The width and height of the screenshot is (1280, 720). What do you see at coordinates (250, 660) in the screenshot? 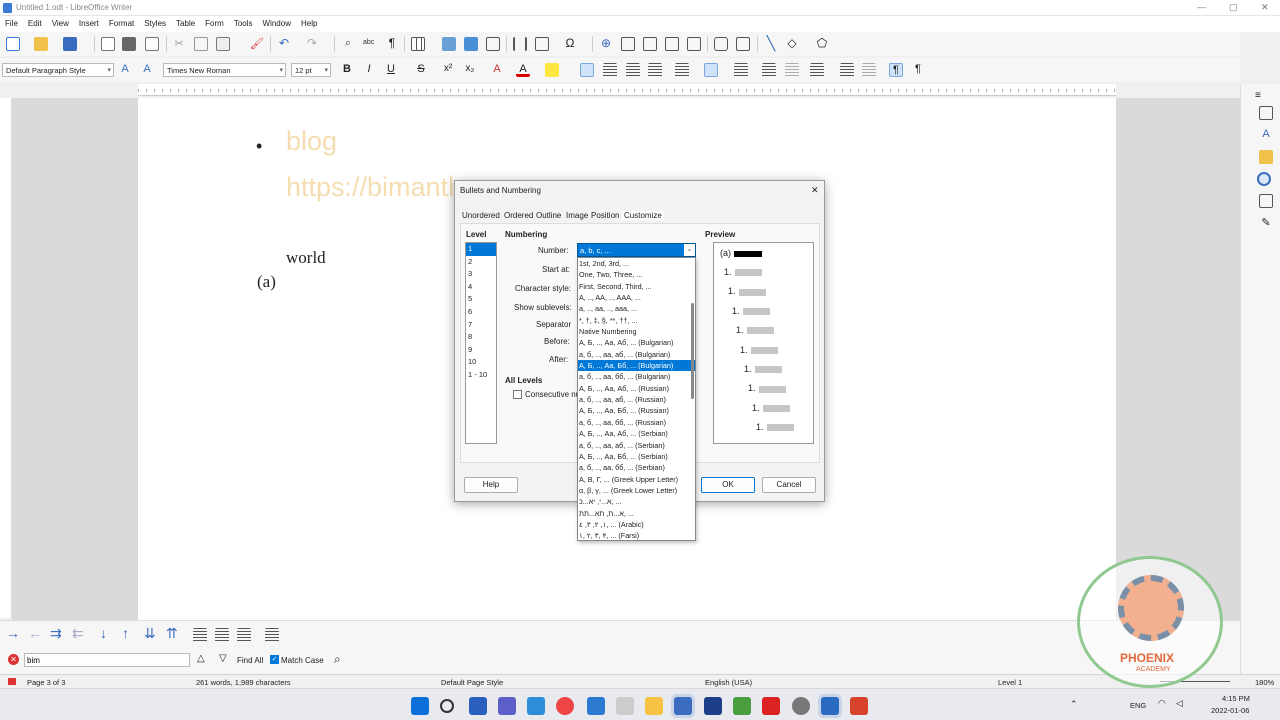
I see `find-all-button: Find All` at bounding box center [250, 660].